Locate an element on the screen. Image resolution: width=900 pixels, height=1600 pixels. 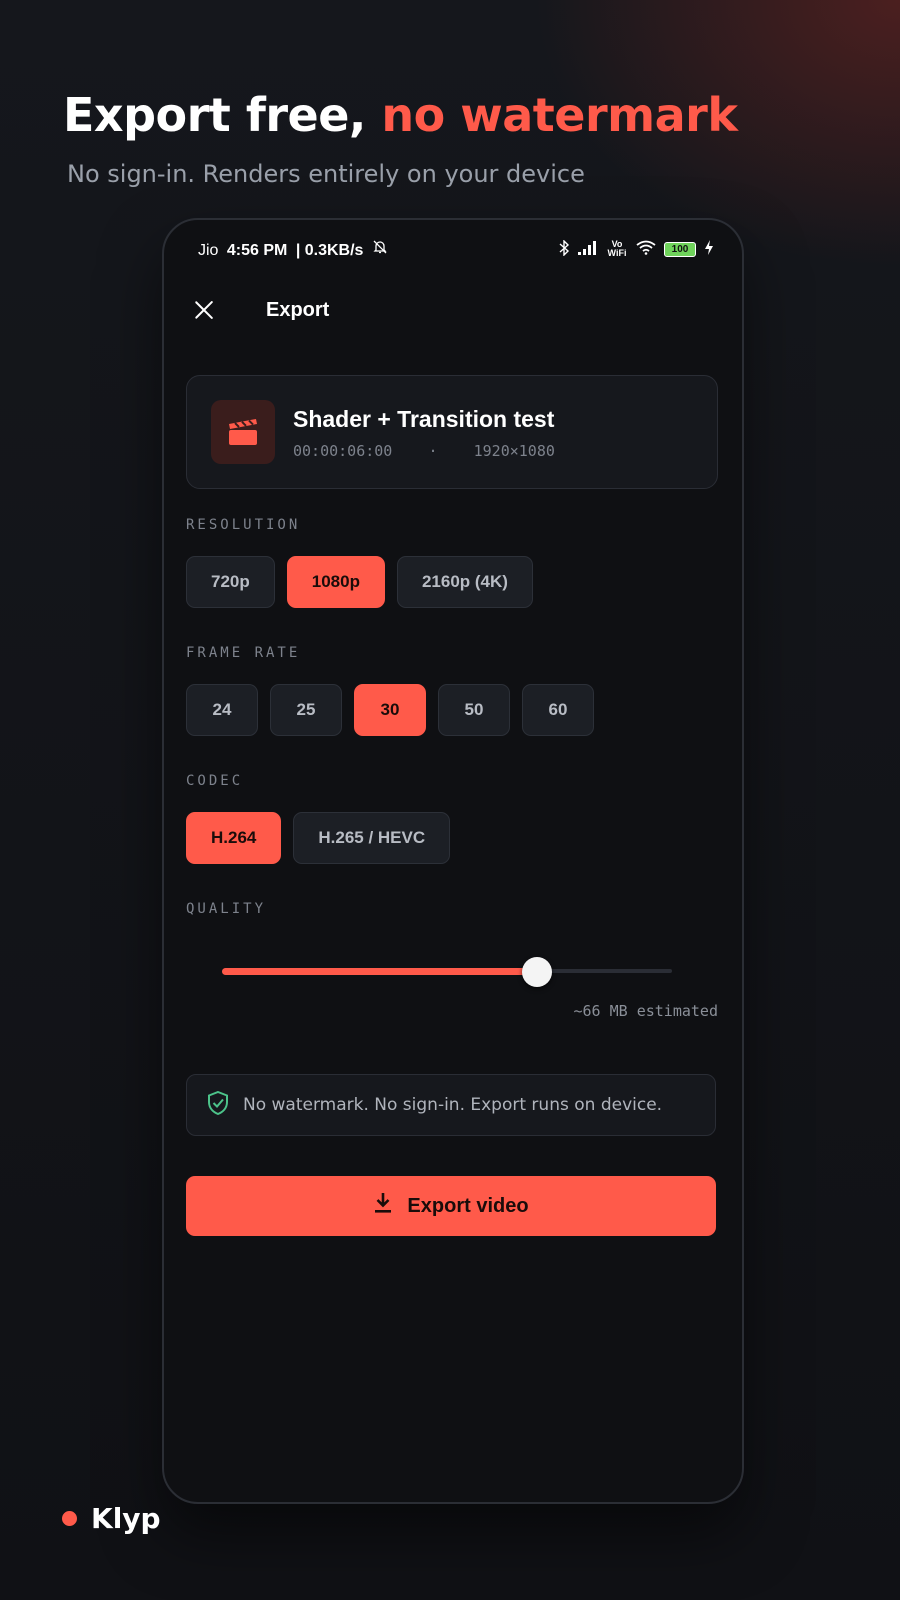
download-icon is located at coordinates (383, 1206).